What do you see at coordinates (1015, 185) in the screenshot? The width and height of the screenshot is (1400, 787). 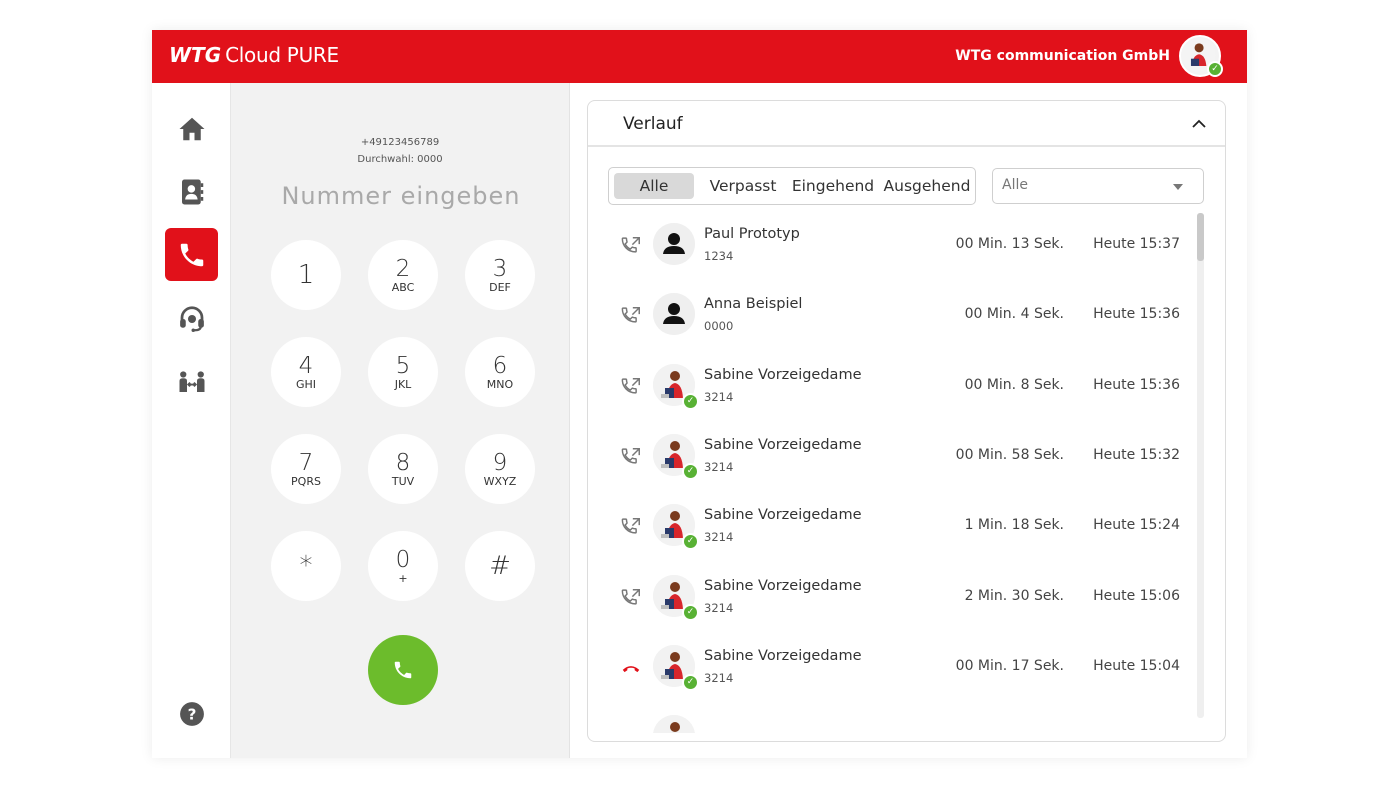 I see `select-value: Alle` at bounding box center [1015, 185].